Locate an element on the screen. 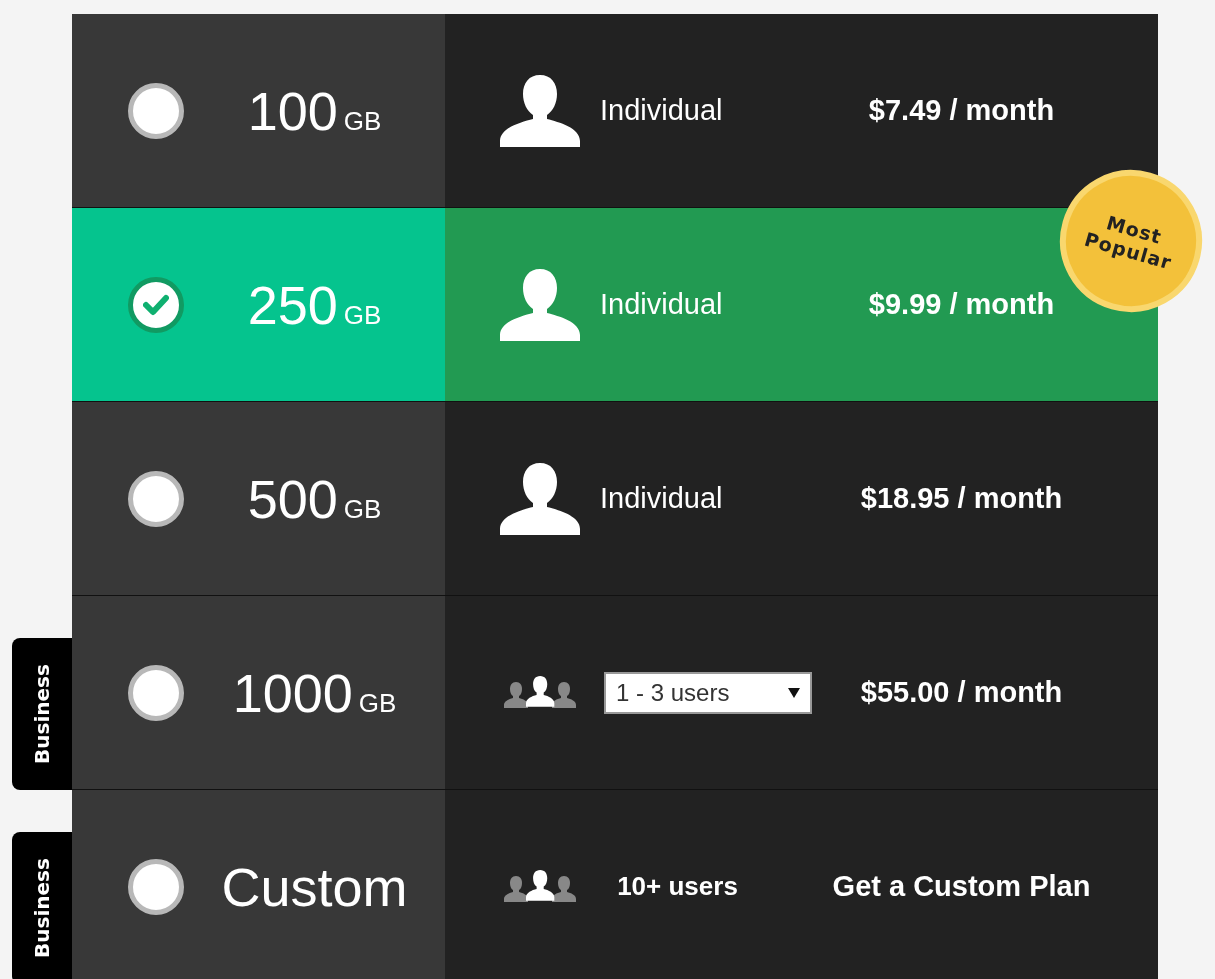 Image resolution: width=1215 pixels, height=979 pixels. price: $55.00 / month is located at coordinates (961, 692).